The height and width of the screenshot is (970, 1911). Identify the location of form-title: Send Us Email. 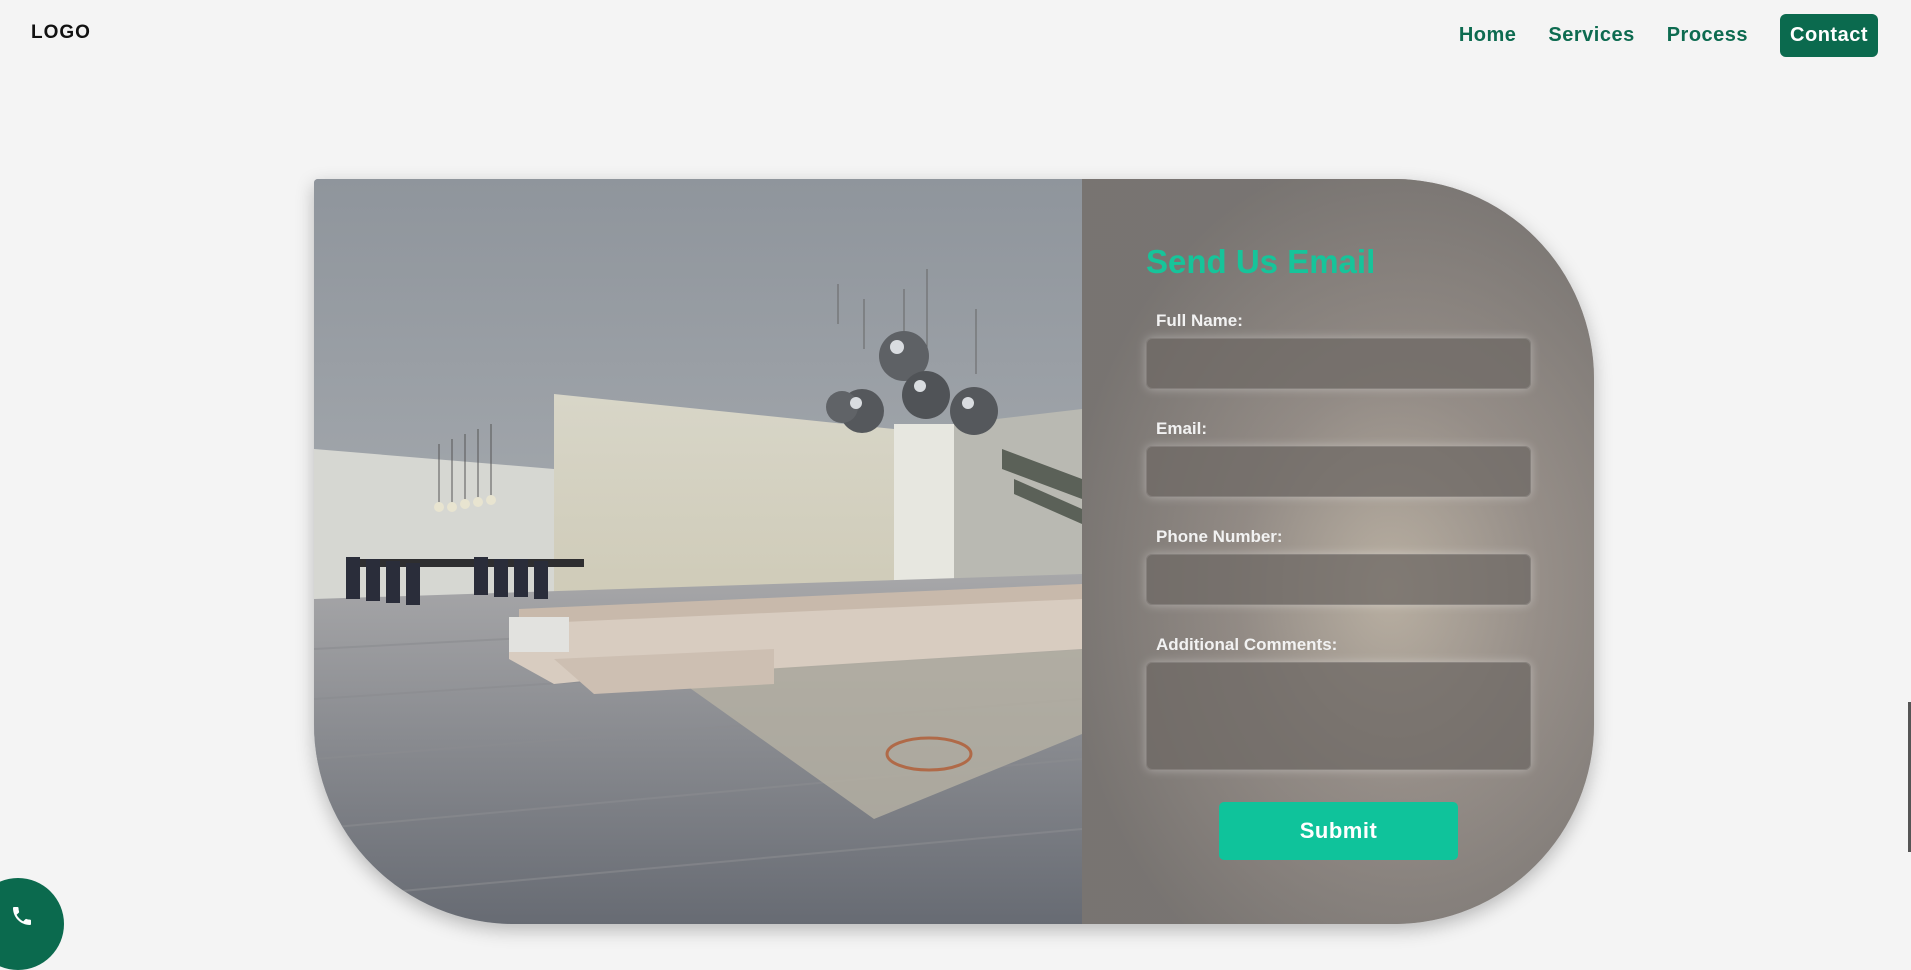
(1261, 261).